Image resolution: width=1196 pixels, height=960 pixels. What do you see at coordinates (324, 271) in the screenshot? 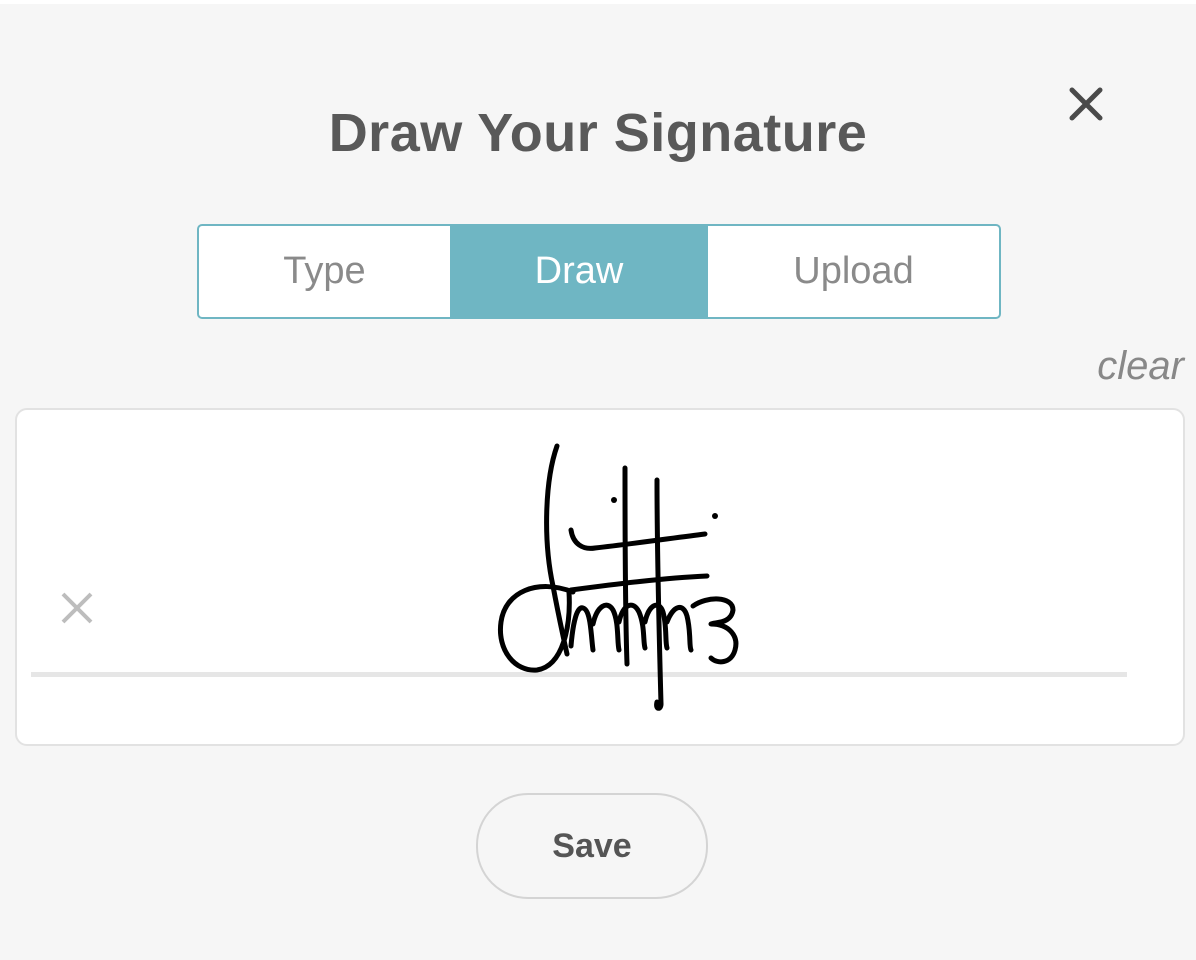
I see `tab-type: Type` at bounding box center [324, 271].